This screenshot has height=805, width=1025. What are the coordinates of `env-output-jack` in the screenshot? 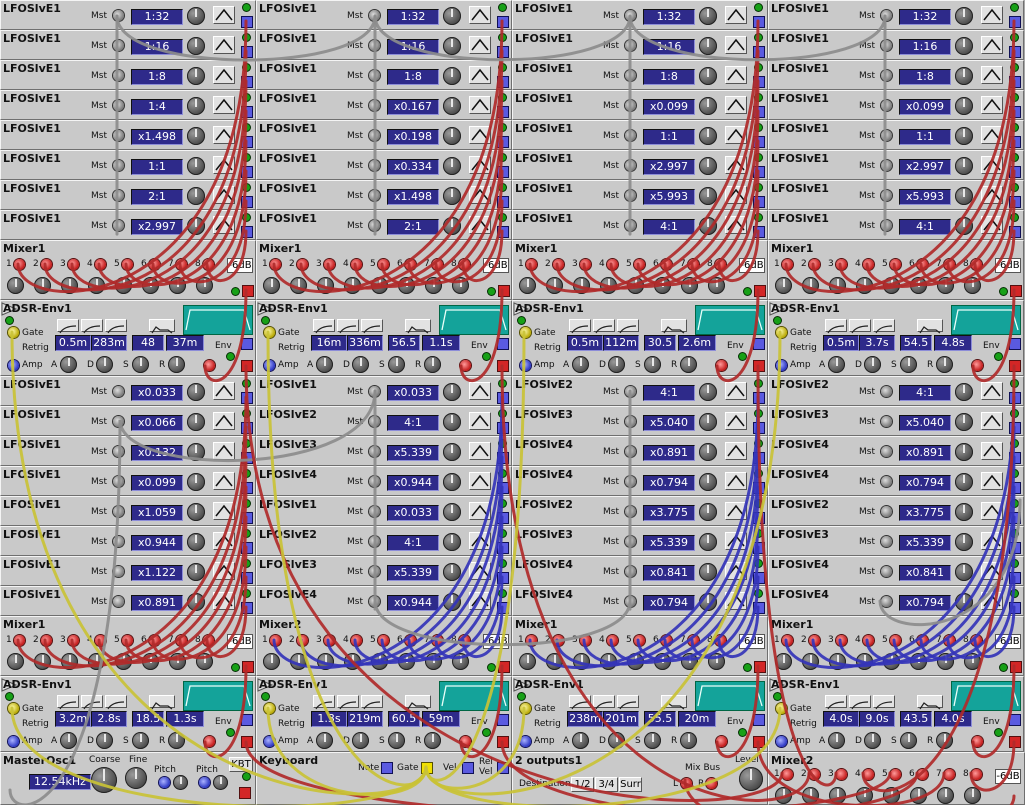 It's located at (503, 720).